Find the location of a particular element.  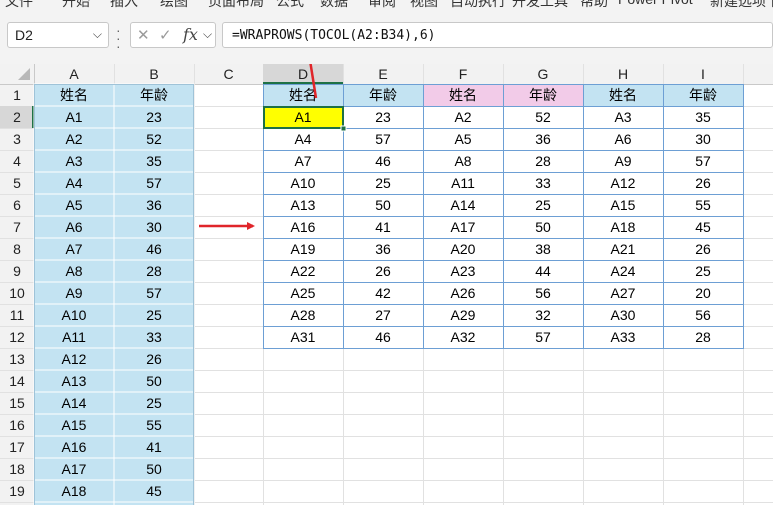

row-header-17: 17 is located at coordinates (17, 447).